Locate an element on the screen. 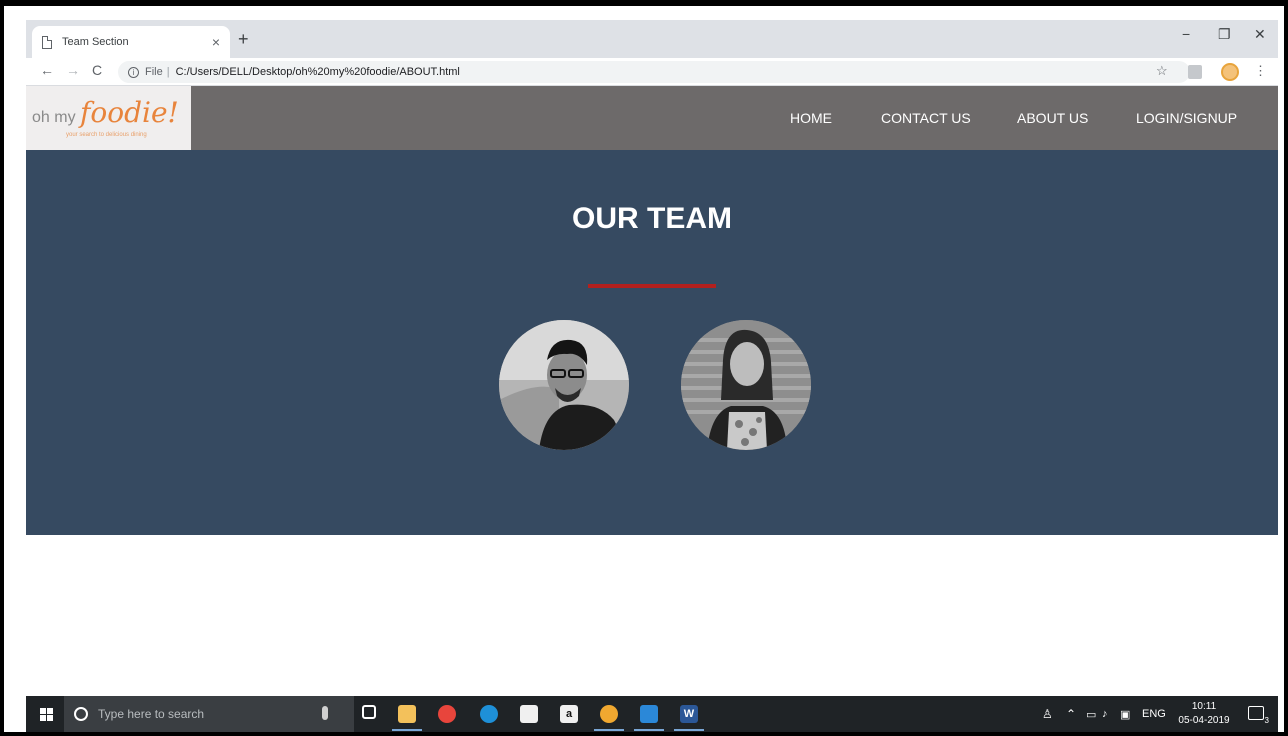  document-icon is located at coordinates (47, 42).